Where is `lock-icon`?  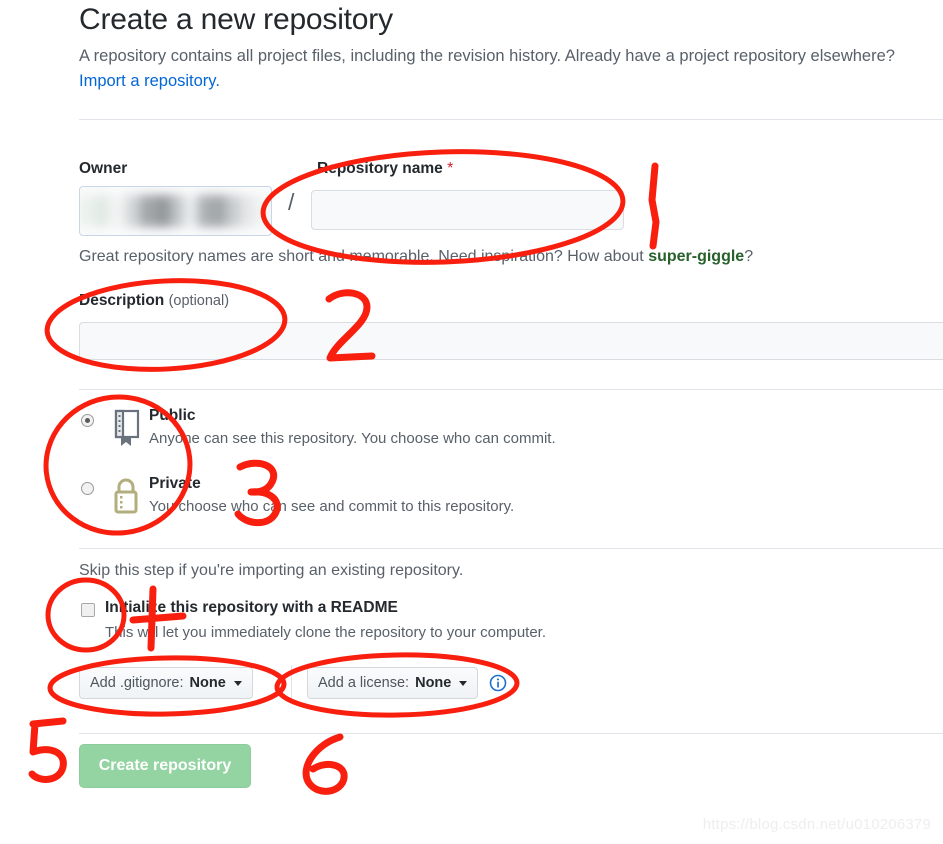 lock-icon is located at coordinates (126, 496).